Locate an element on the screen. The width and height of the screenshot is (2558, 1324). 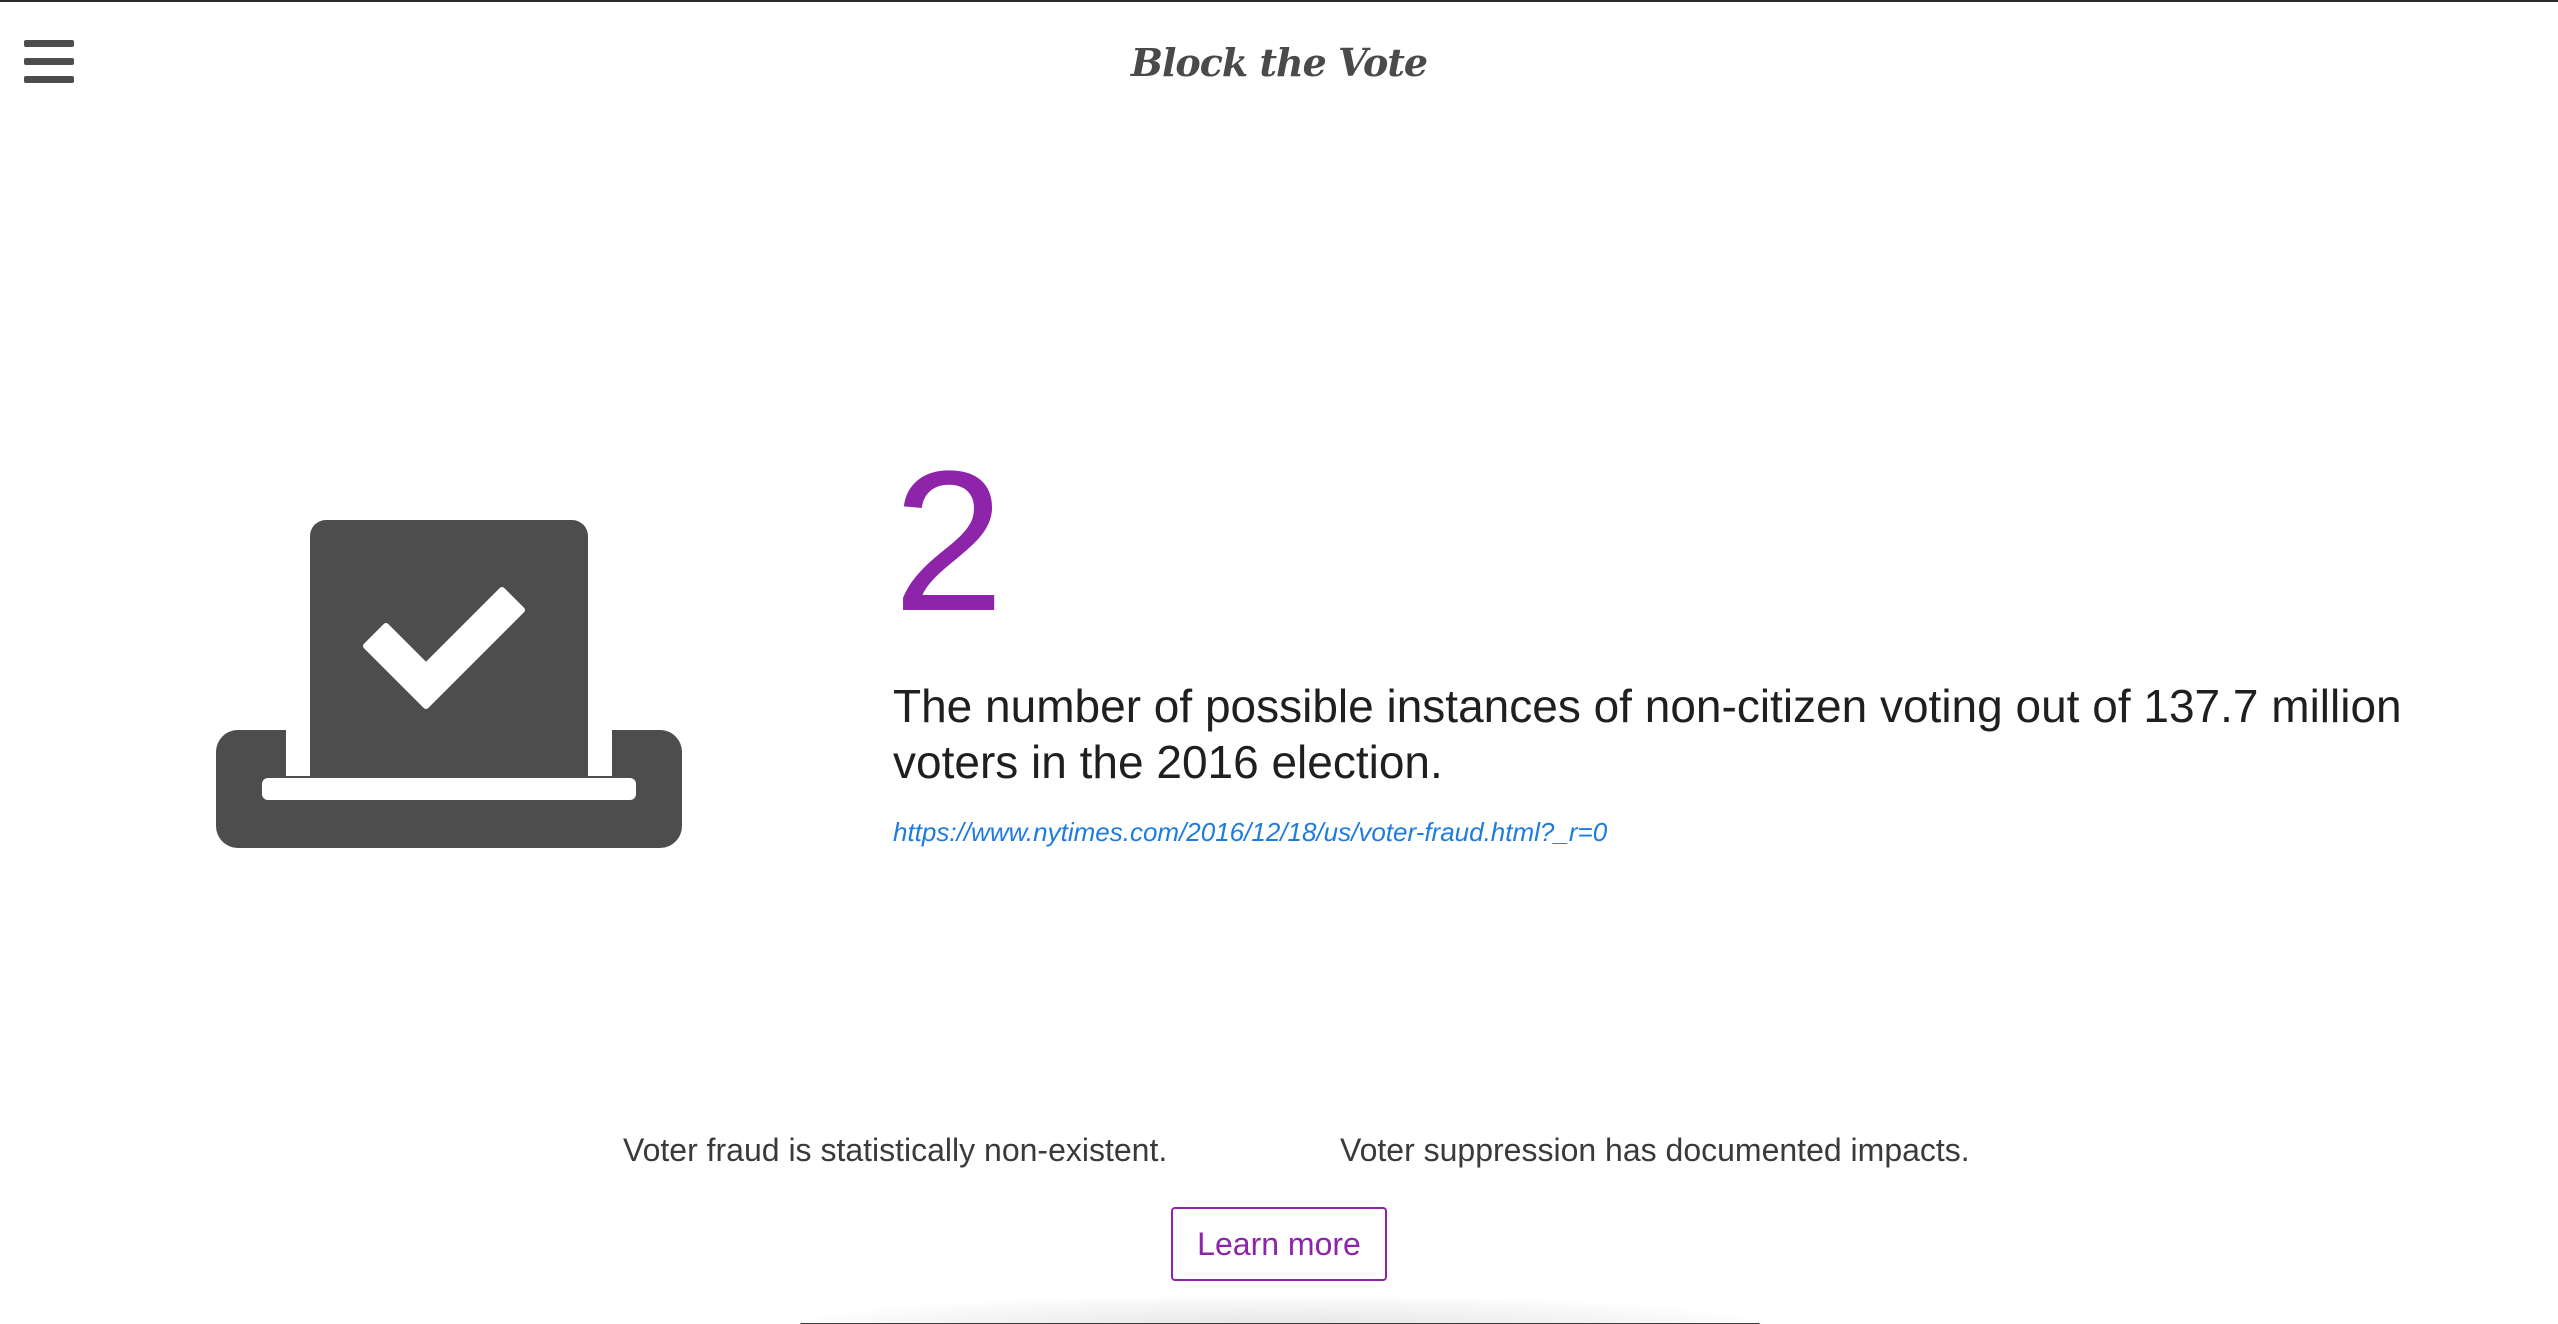
ballot-box-checkmark-icon is located at coordinates (449, 684).